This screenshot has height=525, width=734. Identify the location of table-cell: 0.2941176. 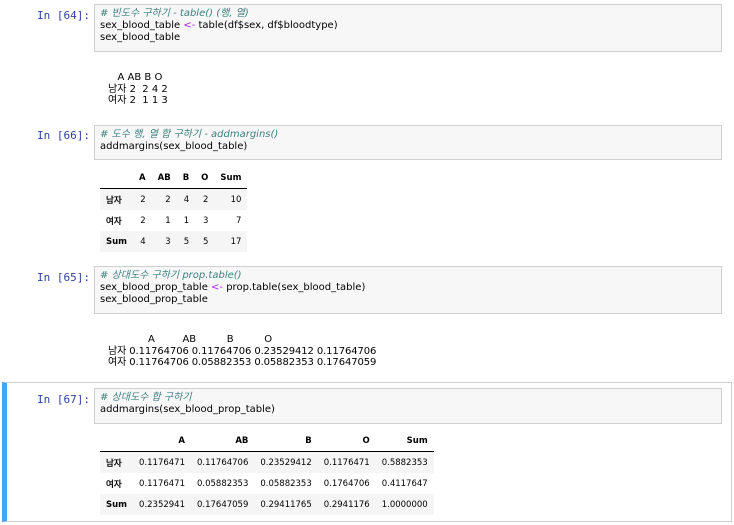
(346, 504).